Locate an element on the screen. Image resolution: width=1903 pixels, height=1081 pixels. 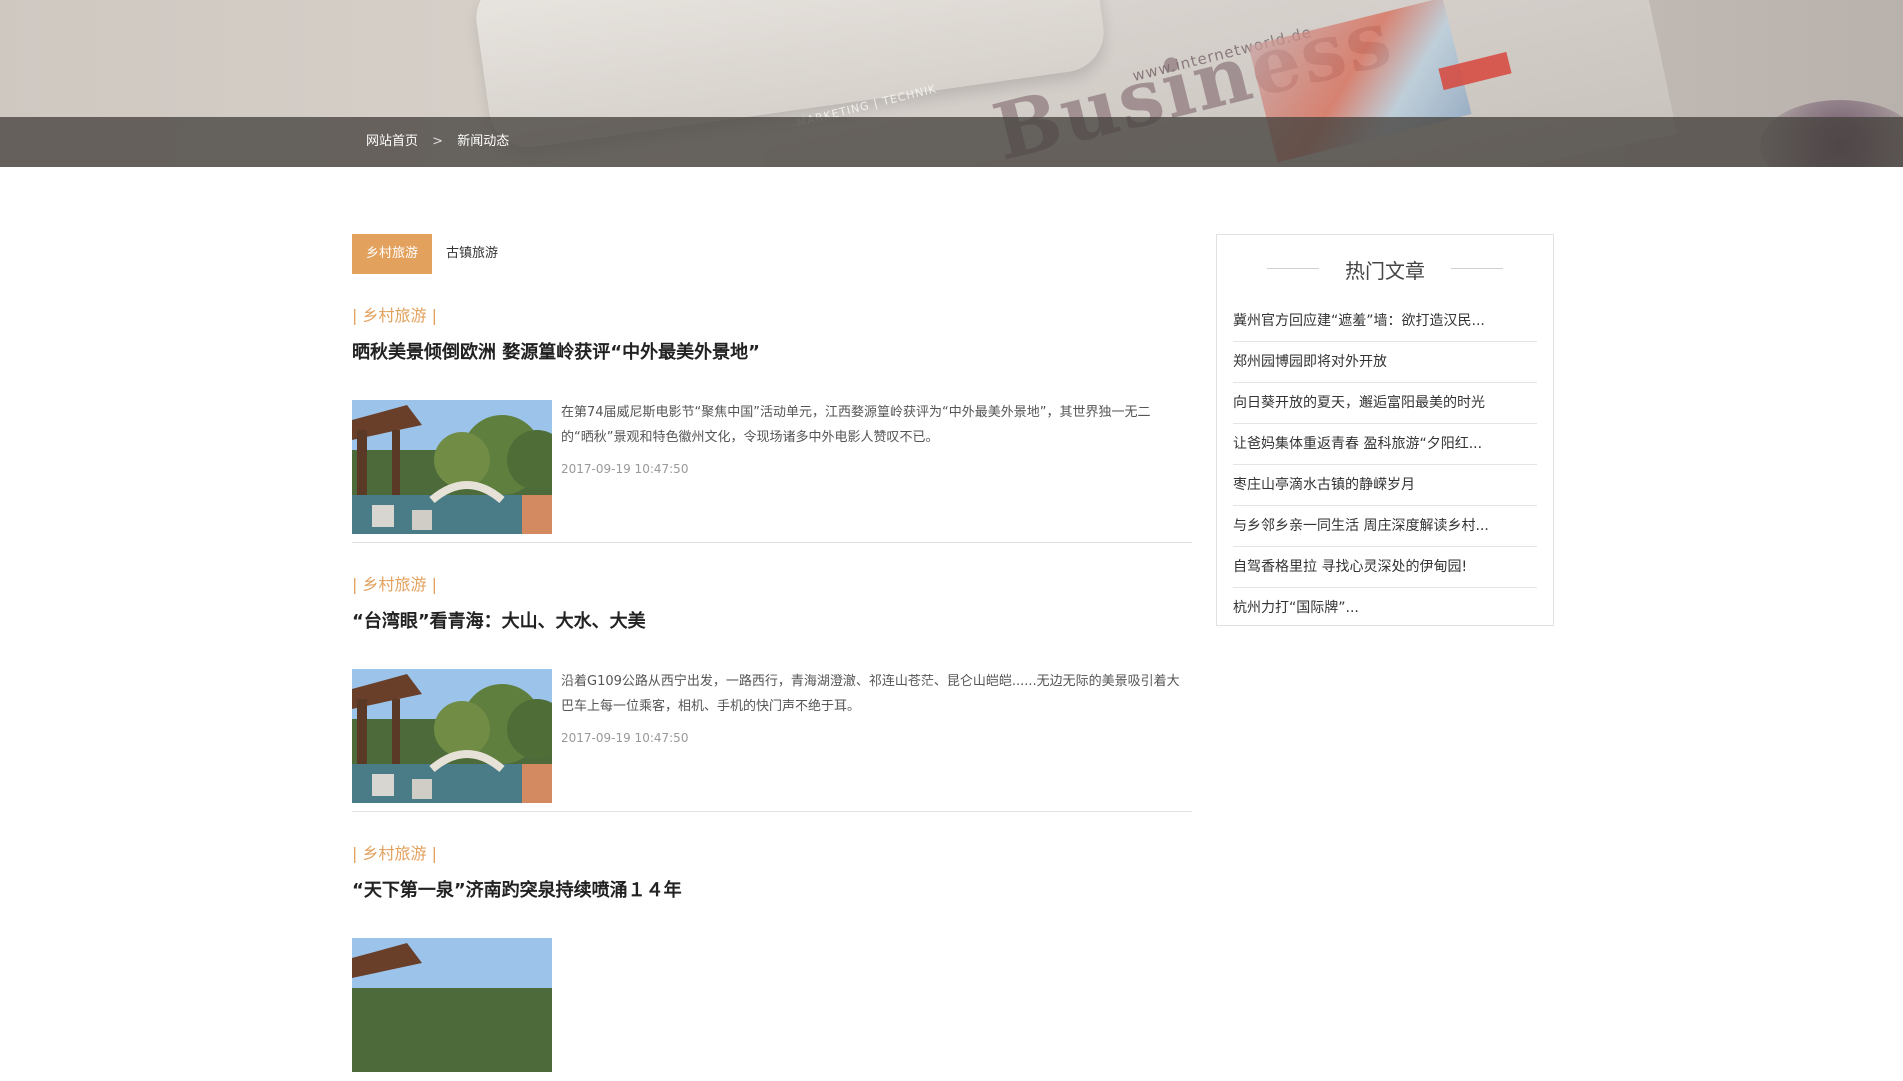
tab-ancient-town-tourism: 古镇旅游 is located at coordinates (472, 254).